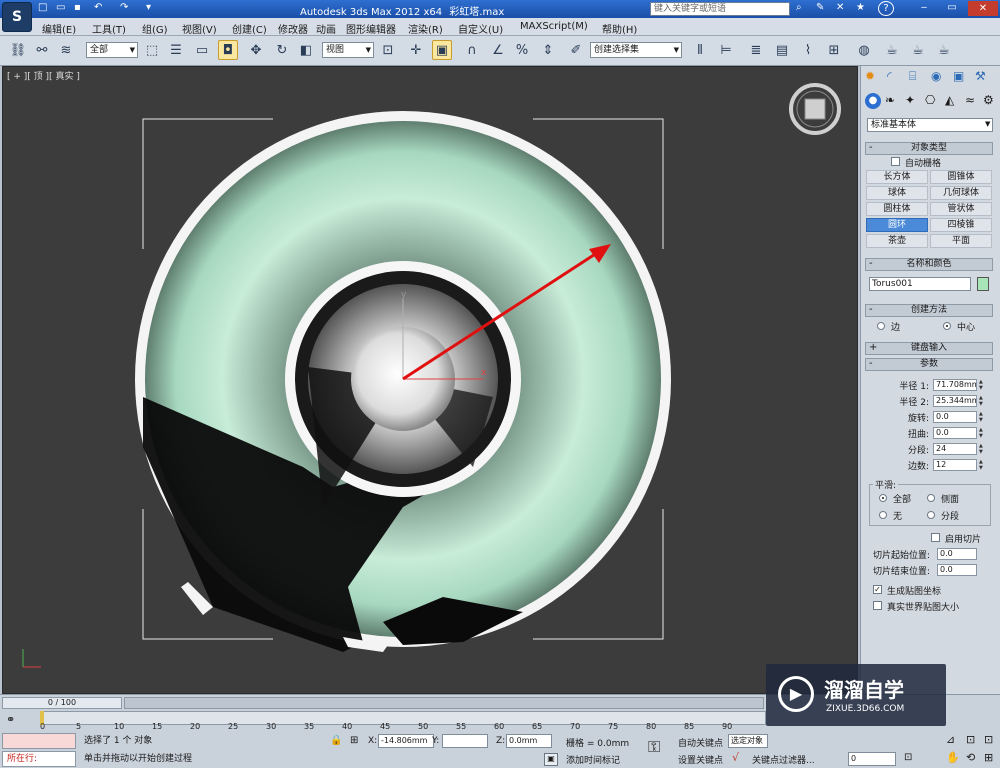  I want to click on undo-icon: ↶, so click(98, 7).